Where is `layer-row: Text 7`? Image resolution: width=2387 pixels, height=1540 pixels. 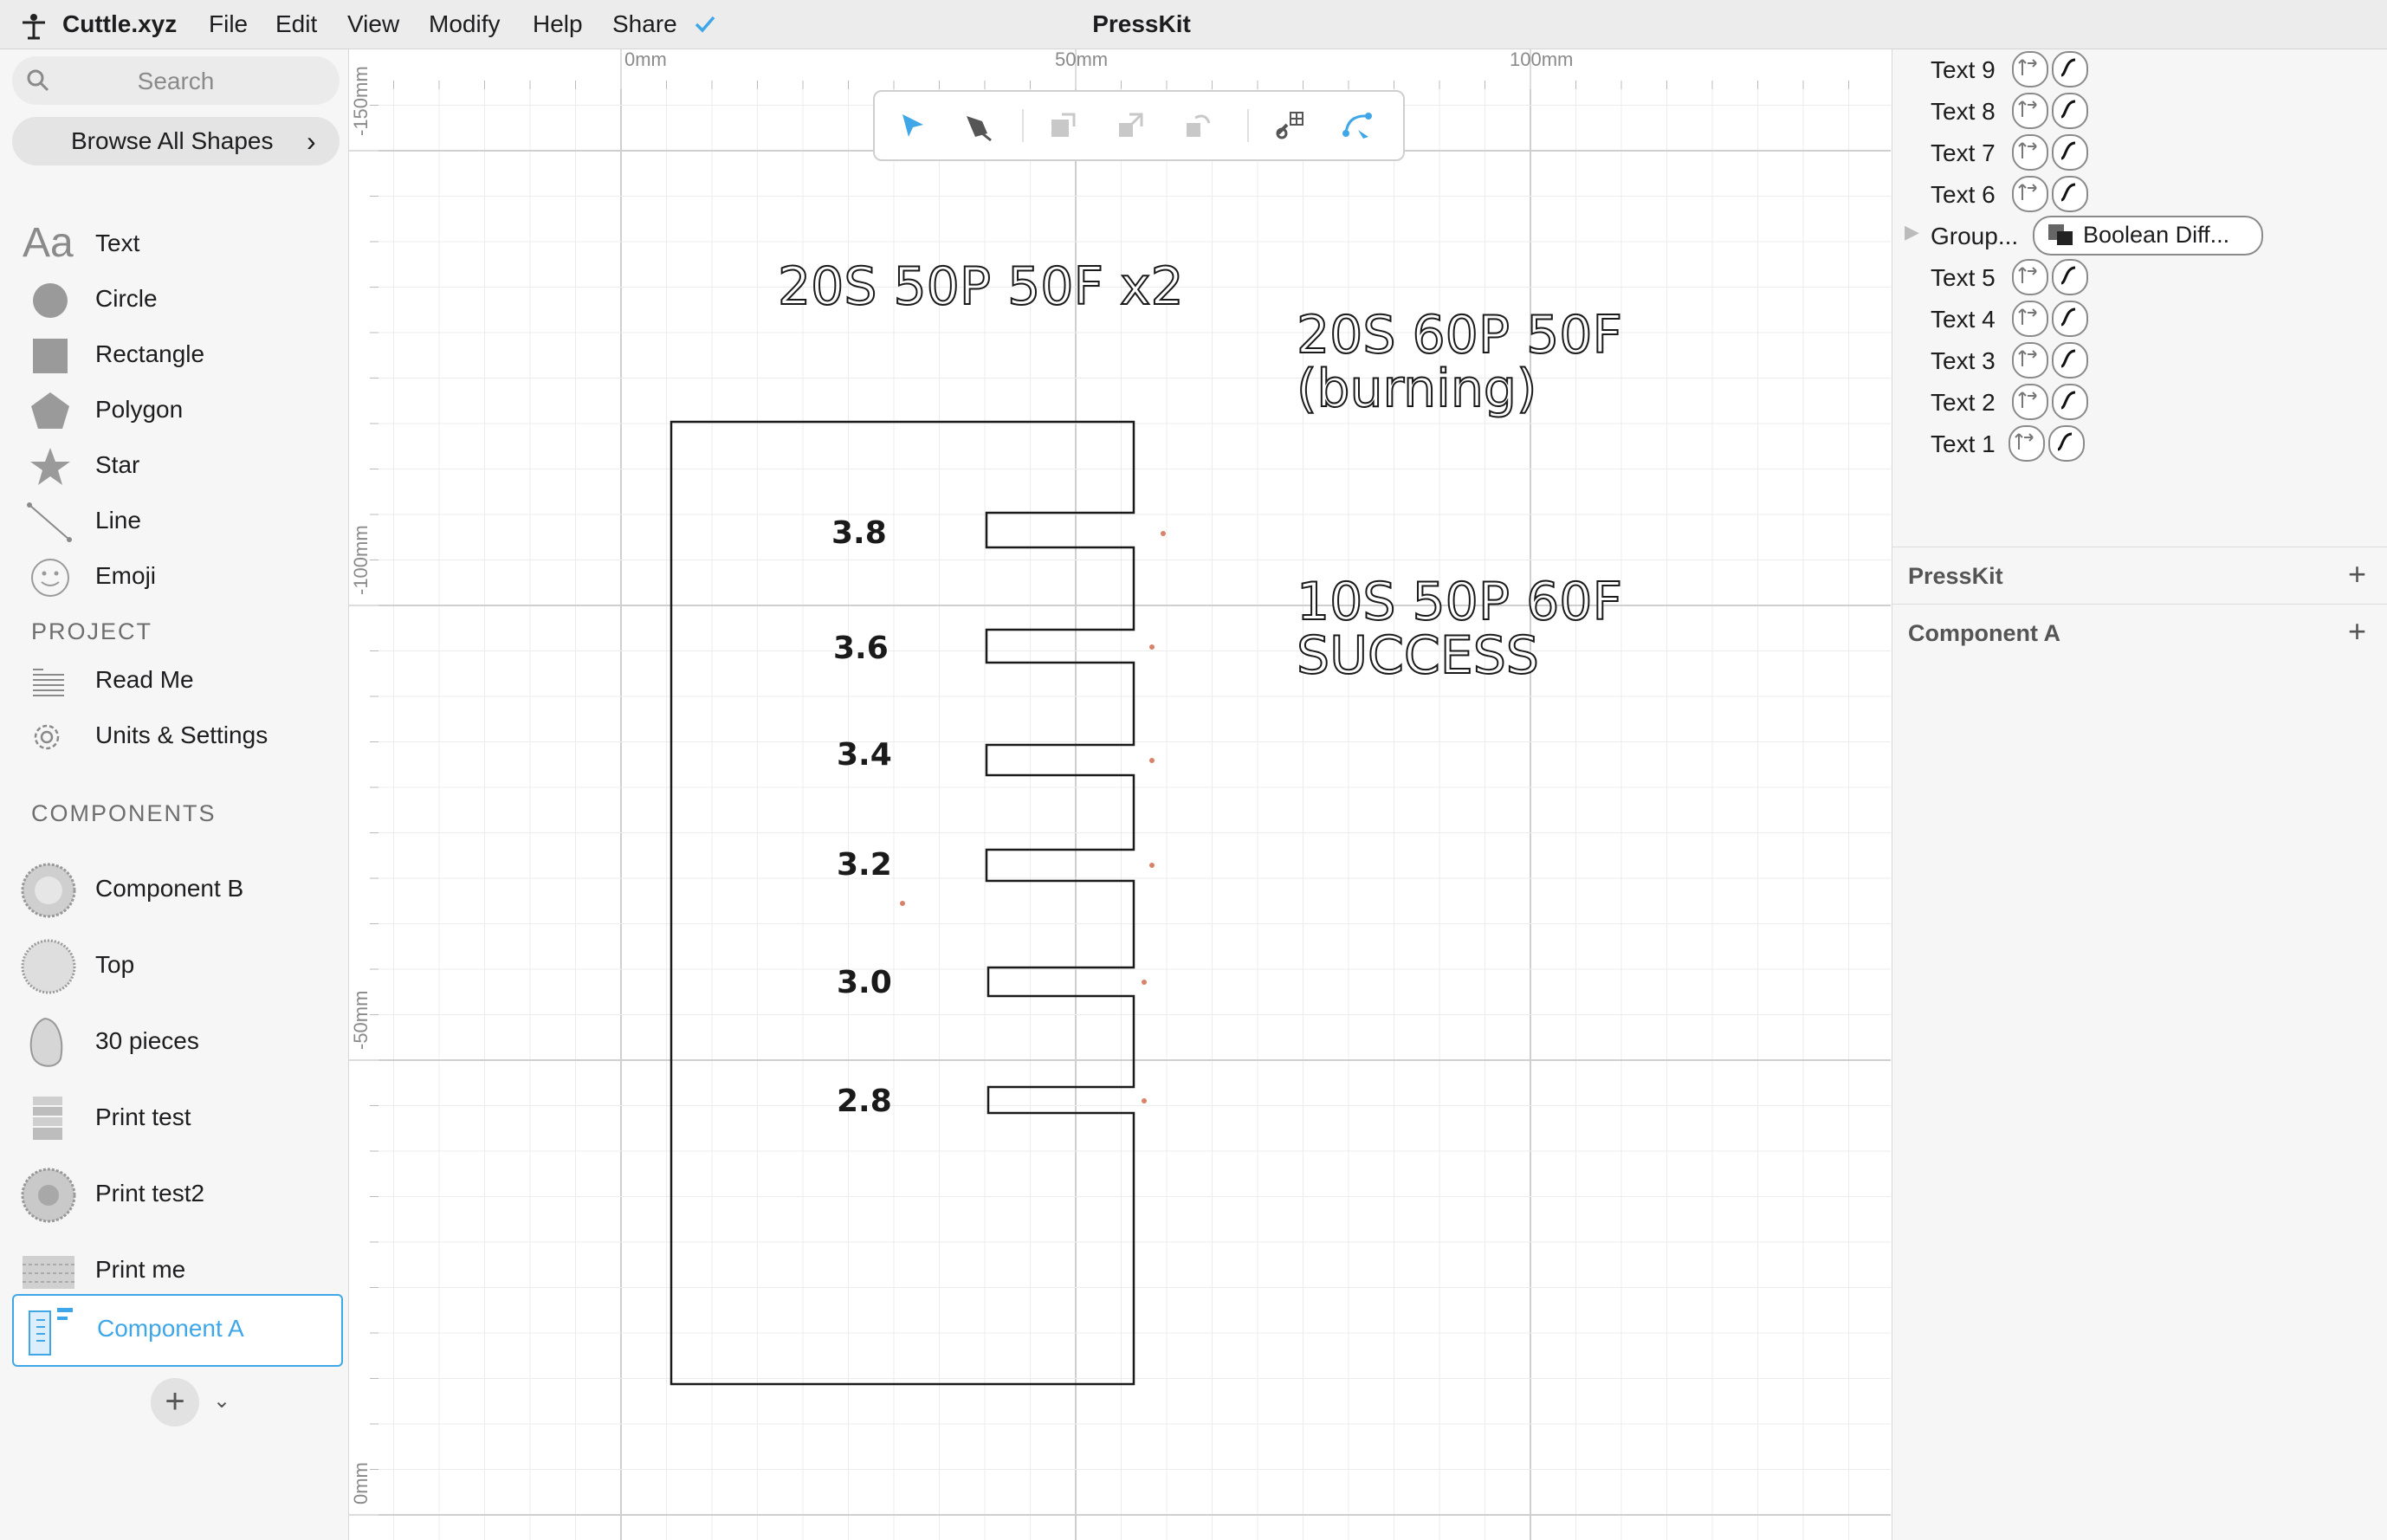
layer-row: Text 7 is located at coordinates (2139, 153).